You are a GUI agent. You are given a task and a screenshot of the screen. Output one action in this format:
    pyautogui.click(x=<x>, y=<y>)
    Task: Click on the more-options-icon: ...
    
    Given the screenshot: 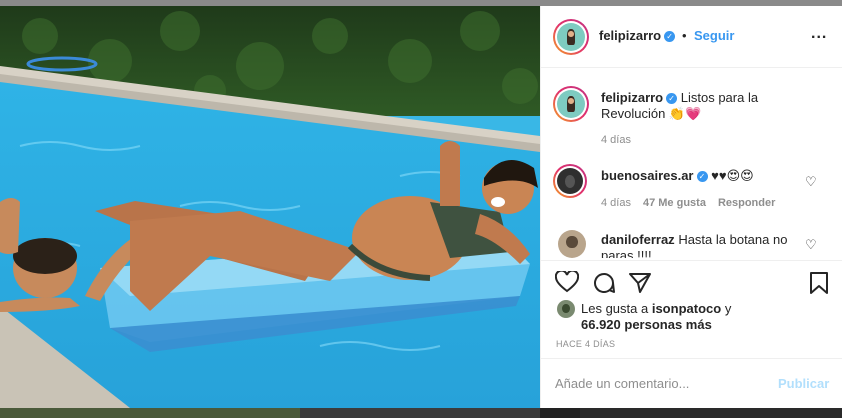 What is the action you would take?
    pyautogui.click(x=819, y=34)
    